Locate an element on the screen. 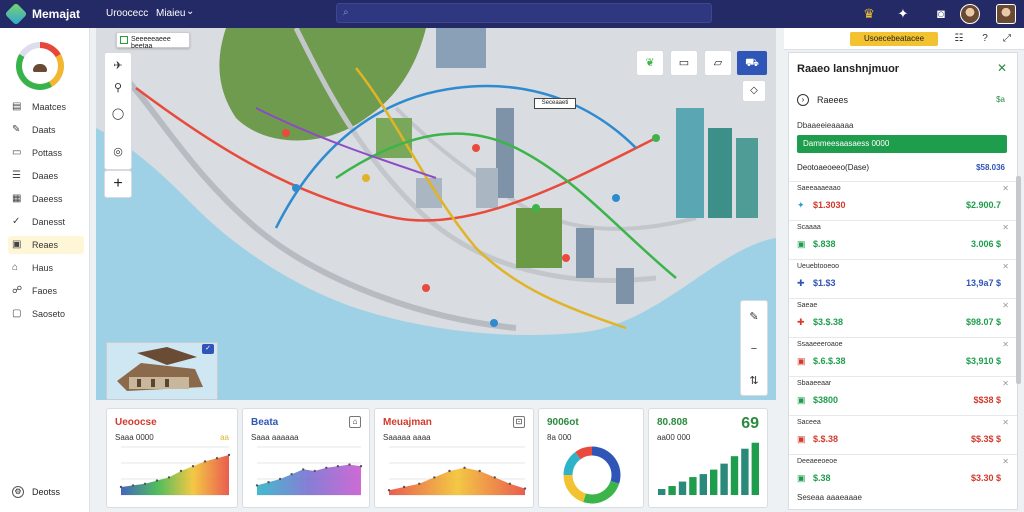 The width and height of the screenshot is (1024, 512). sidebar-item-6: ▣ Reaes is located at coordinates (46, 245).